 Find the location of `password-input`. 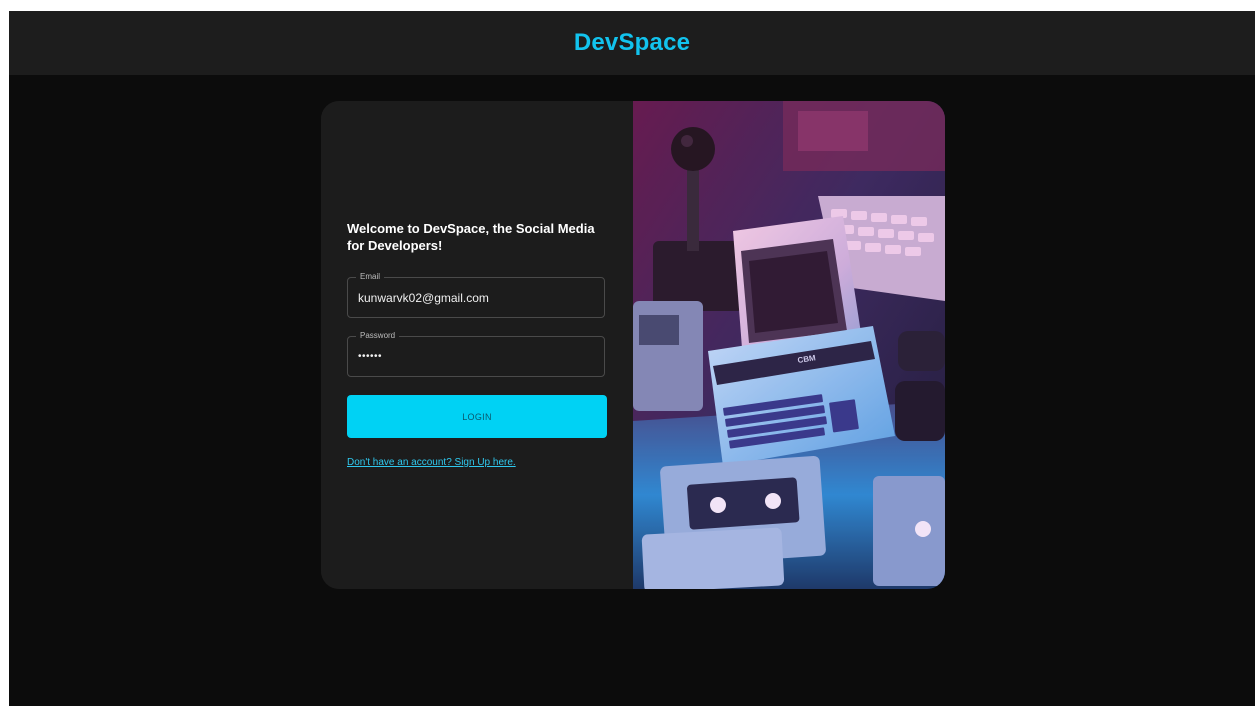

password-input is located at coordinates (476, 356).